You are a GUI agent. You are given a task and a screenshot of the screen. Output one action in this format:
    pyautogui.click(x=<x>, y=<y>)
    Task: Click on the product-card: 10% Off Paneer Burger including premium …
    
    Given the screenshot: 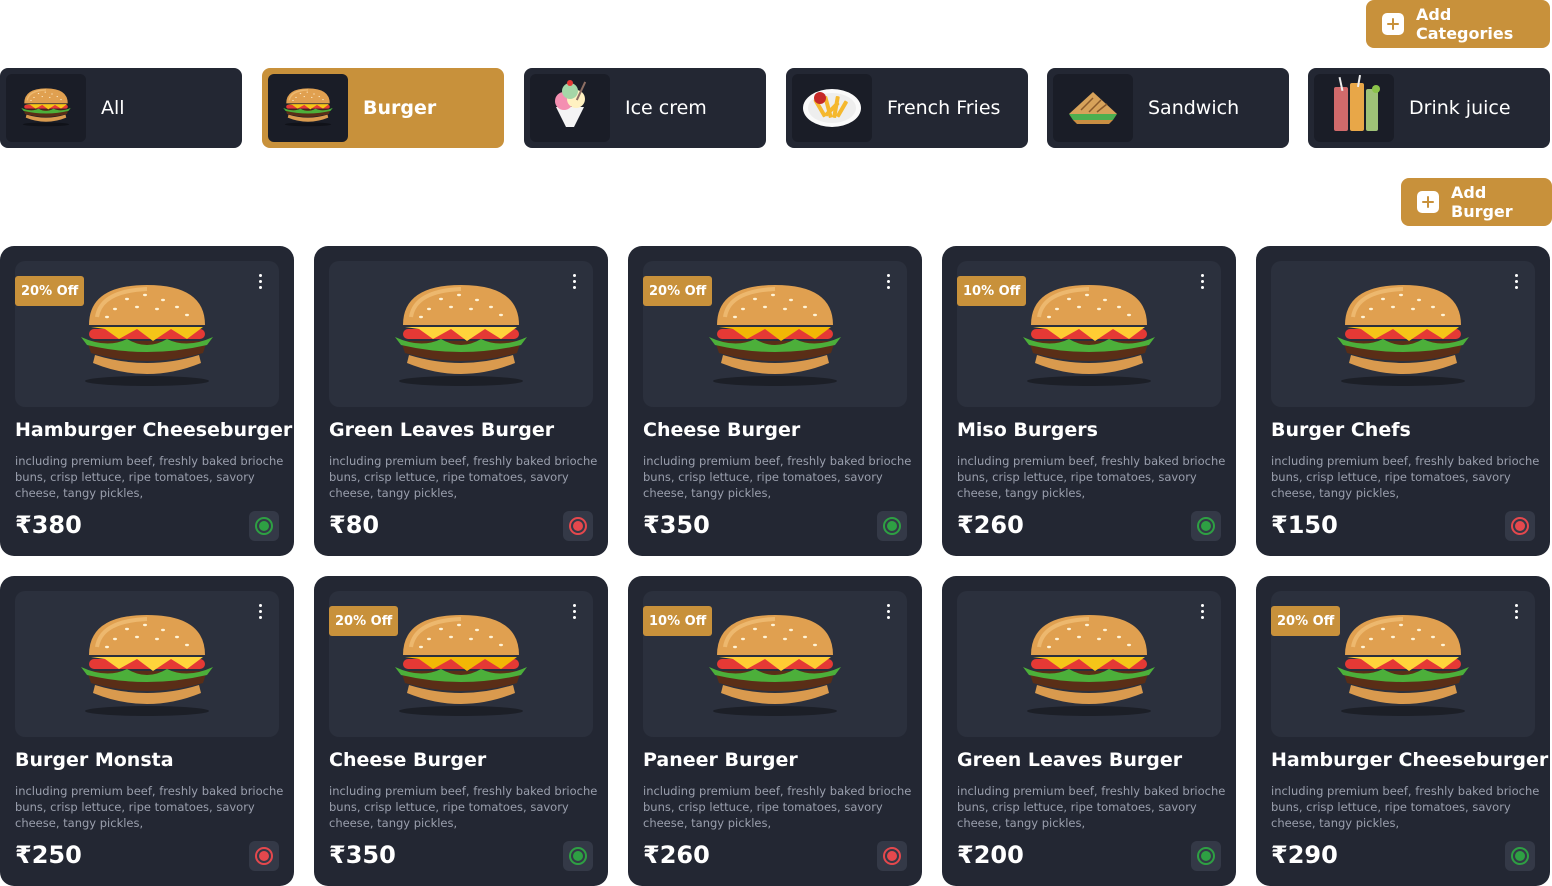 What is the action you would take?
    pyautogui.click(x=775, y=731)
    